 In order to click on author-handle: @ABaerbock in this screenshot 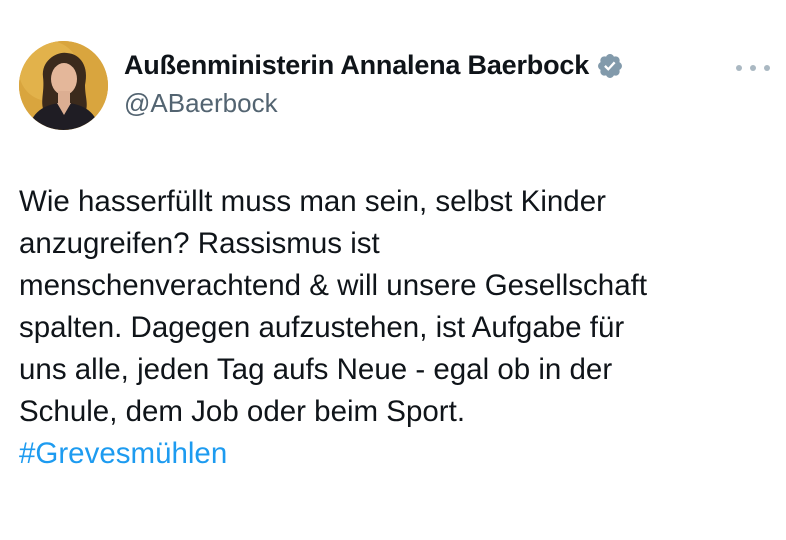, I will do `click(201, 103)`.